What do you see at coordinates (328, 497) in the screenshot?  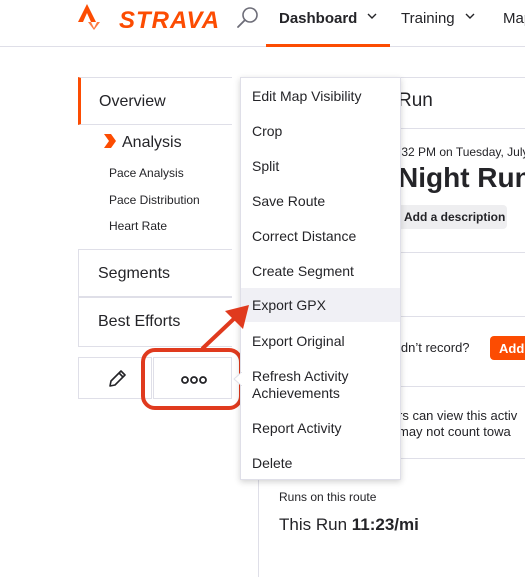 I see `runs-on-route-label: Runs on this route` at bounding box center [328, 497].